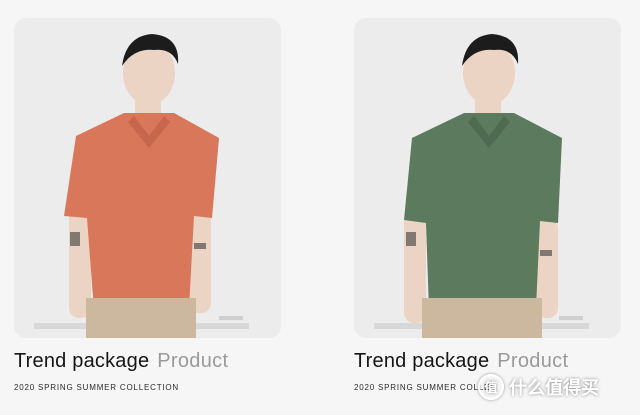 Image resolution: width=640 pixels, height=415 pixels. I want to click on site-watermark: 值 什么值得买, so click(538, 387).